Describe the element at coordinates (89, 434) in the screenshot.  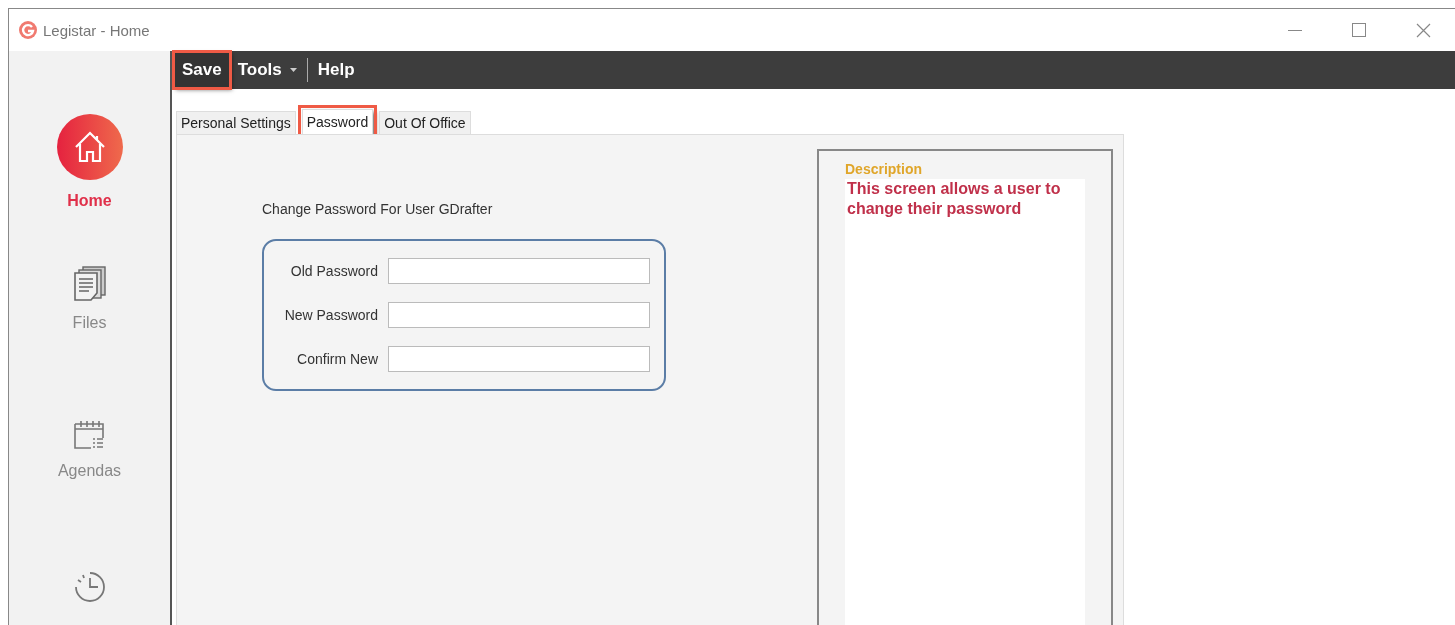
I see `calendar-icon` at that location.